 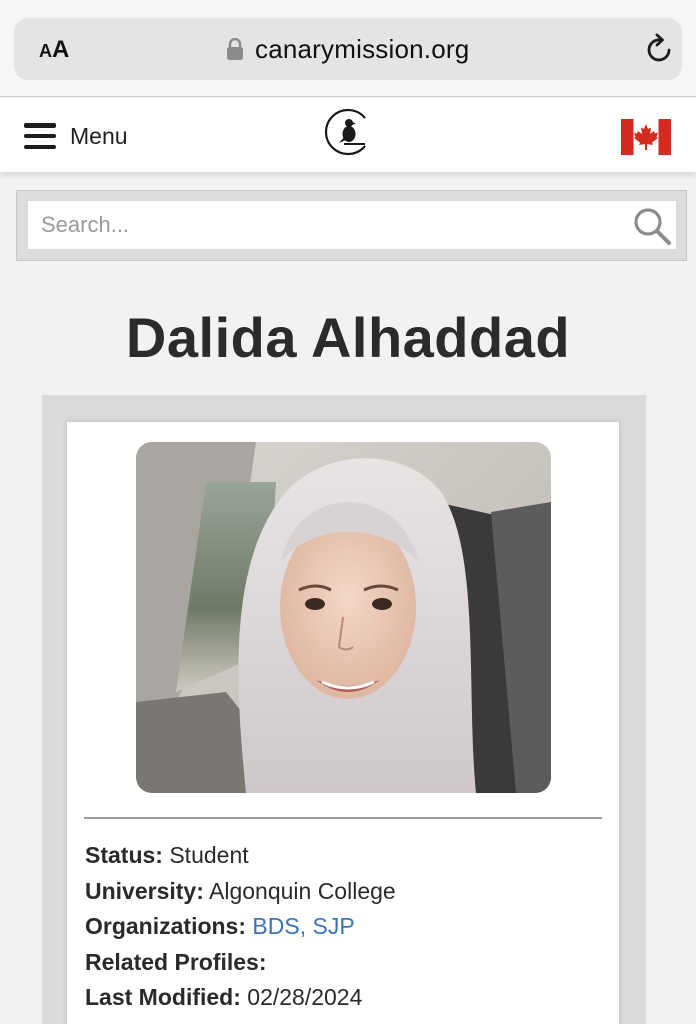 I want to click on text-size-small-label: A, so click(x=45, y=51).